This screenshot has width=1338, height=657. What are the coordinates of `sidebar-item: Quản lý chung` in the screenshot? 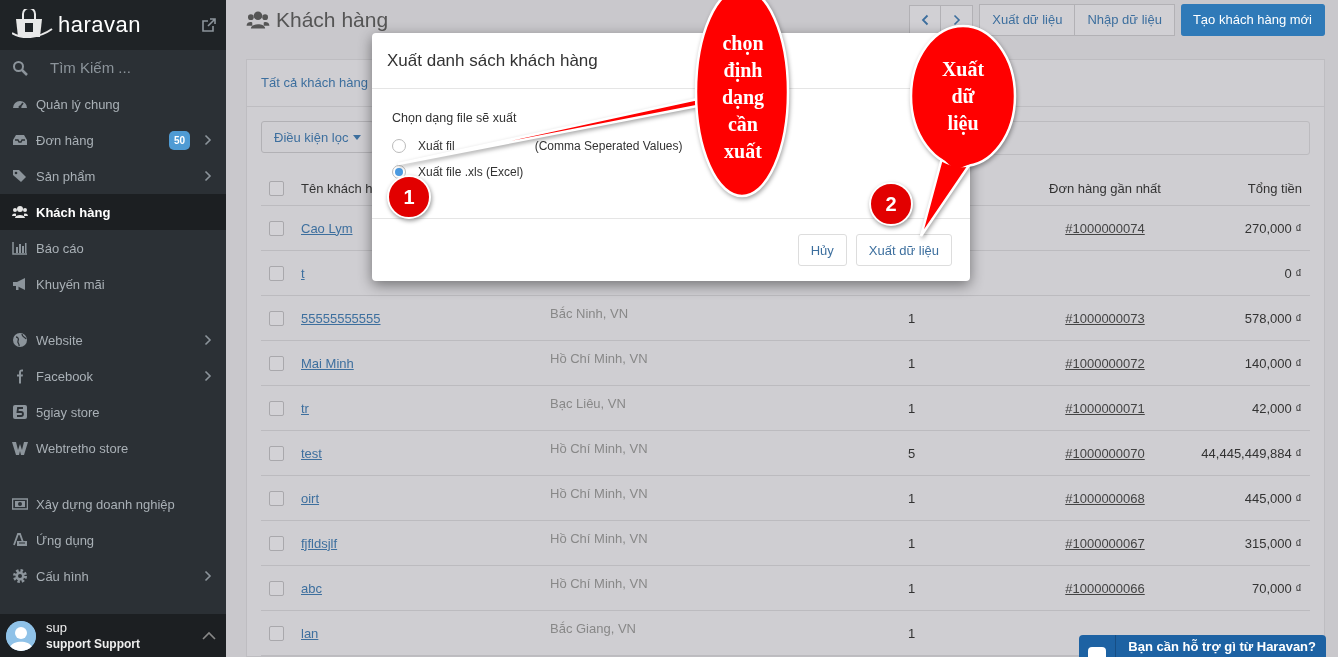 It's located at (113, 104).